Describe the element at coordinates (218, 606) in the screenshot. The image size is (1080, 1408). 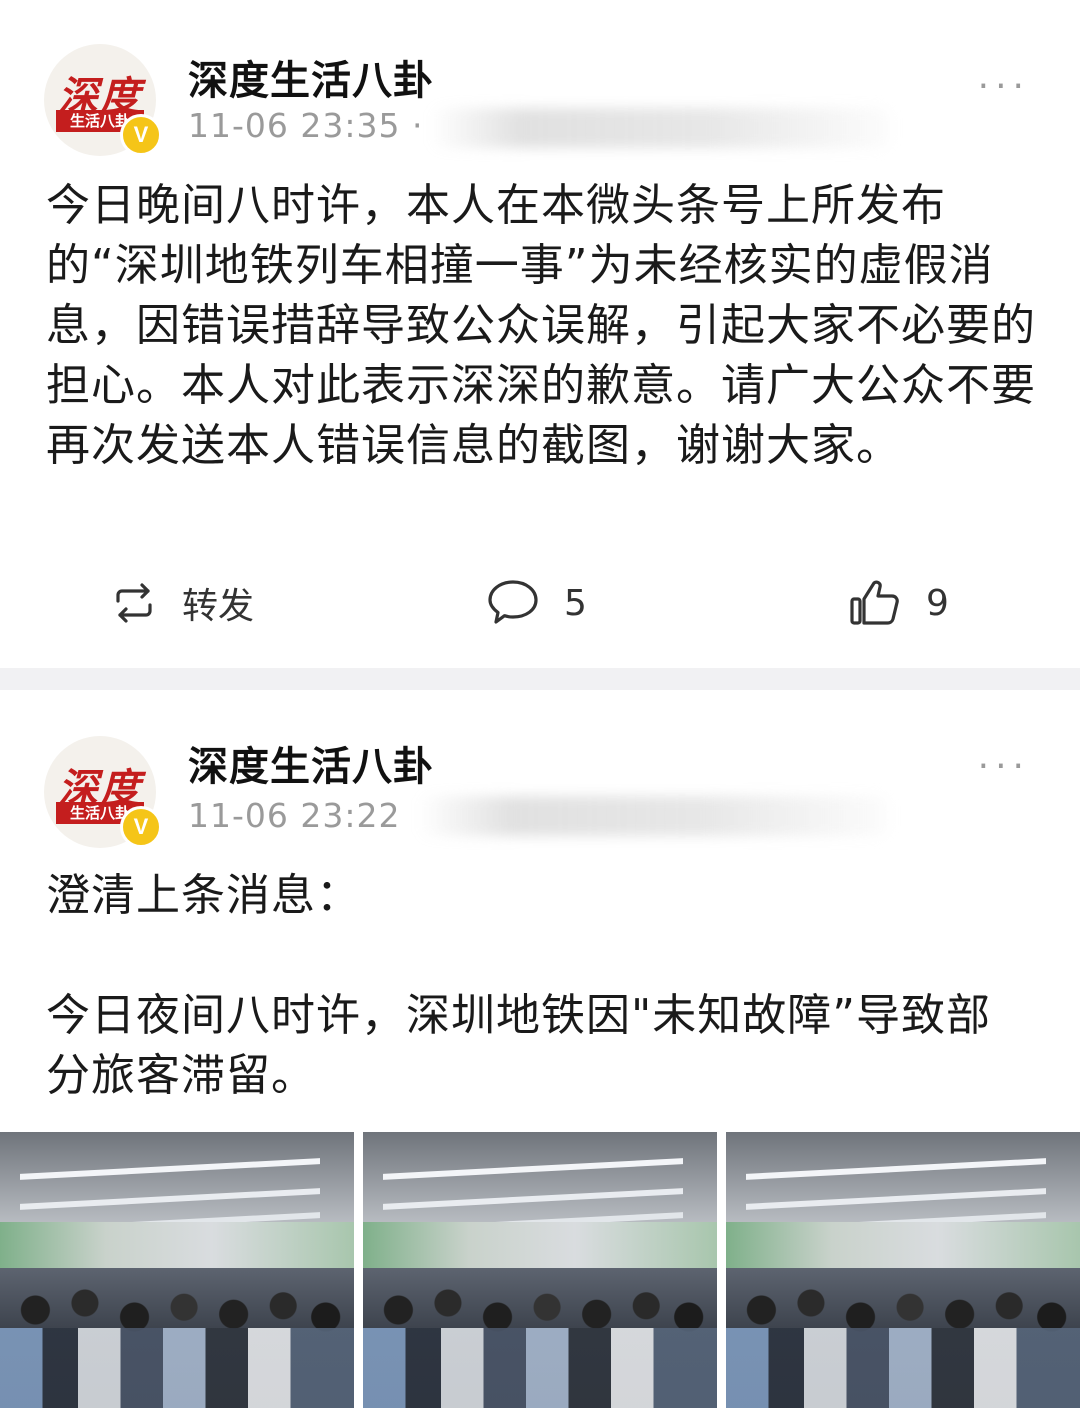
I see `repost-label: 转发` at that location.